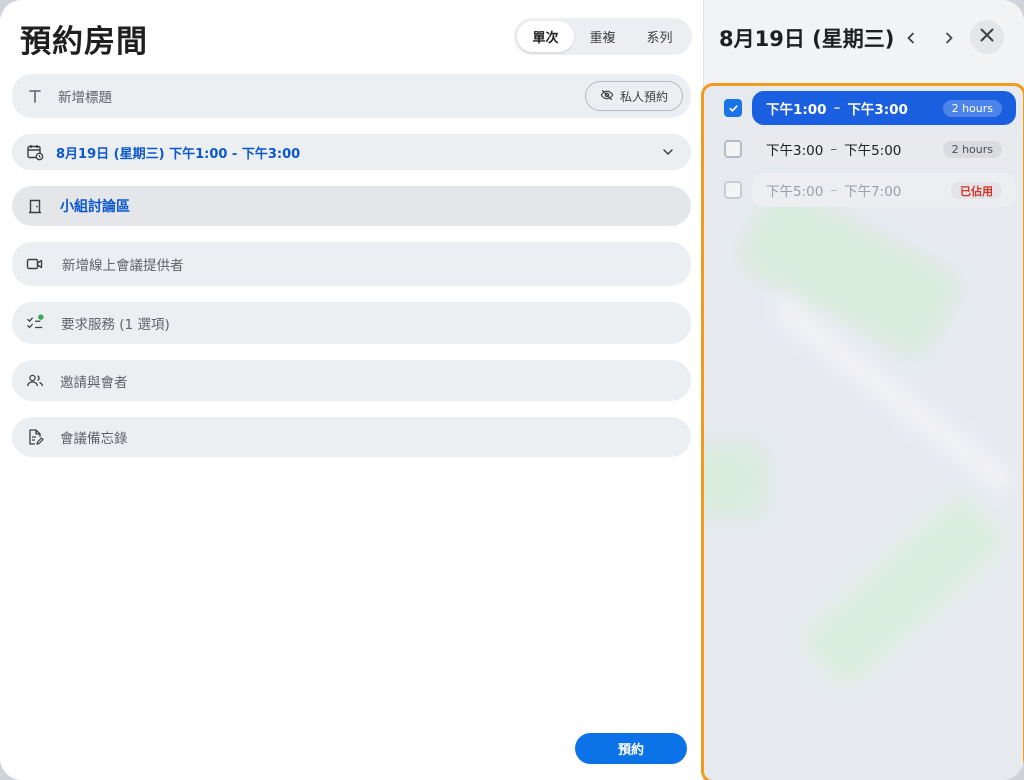 The image size is (1024, 780). Describe the element at coordinates (668, 153) in the screenshot. I see `chevron-down-icon` at that location.